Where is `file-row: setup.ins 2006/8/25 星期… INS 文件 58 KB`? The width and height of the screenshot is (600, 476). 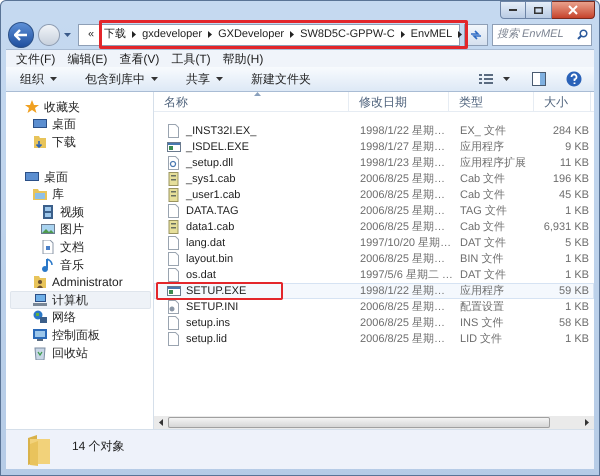 file-row: setup.ins 2006/8/25 星期… INS 文件 58 KB is located at coordinates (374, 323).